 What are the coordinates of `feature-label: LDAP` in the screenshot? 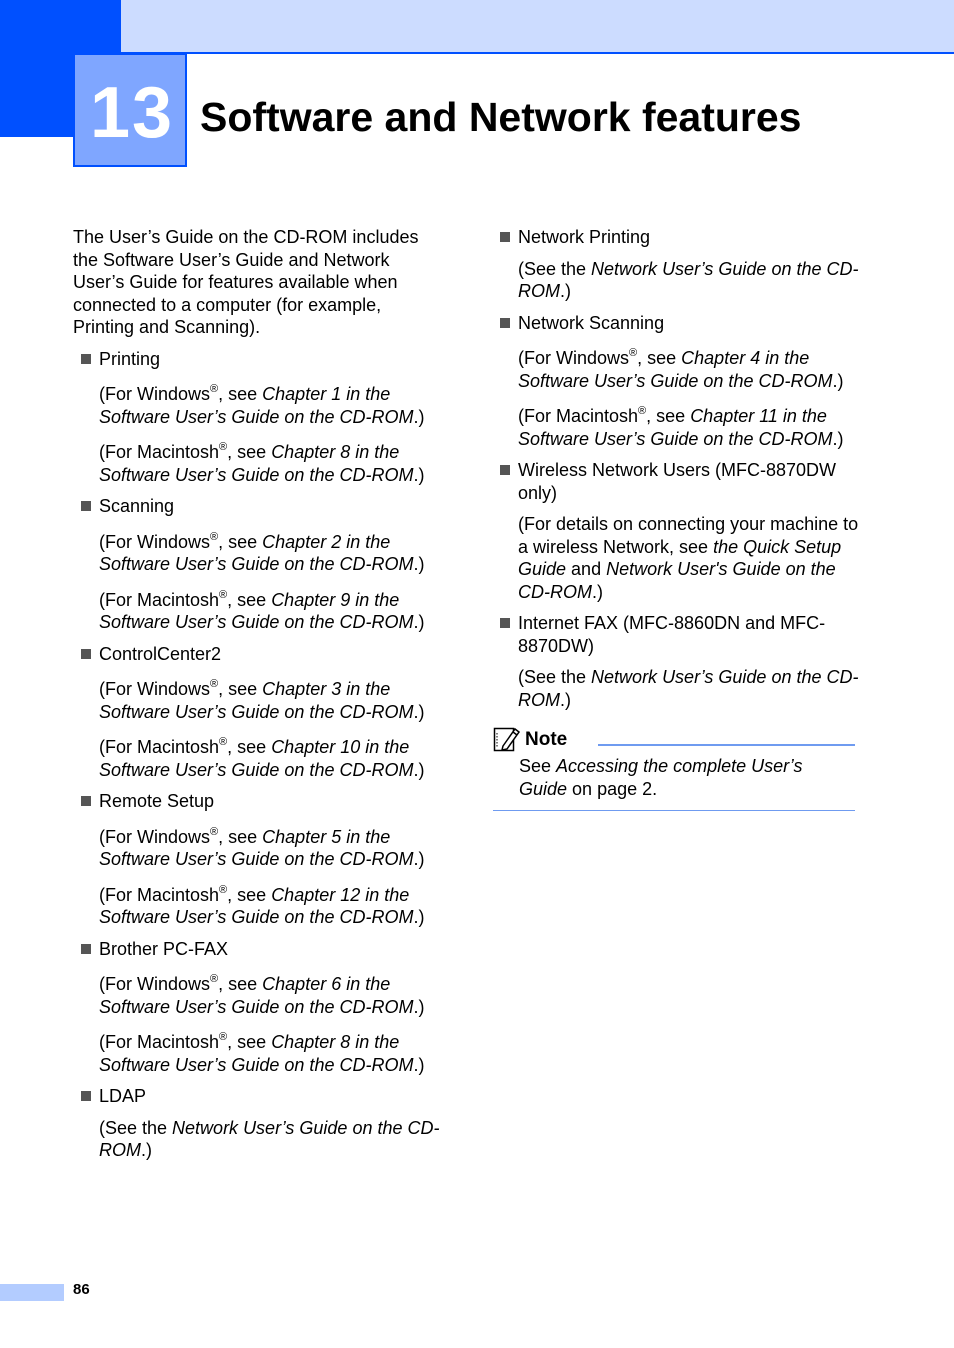 It's located at (123, 1096).